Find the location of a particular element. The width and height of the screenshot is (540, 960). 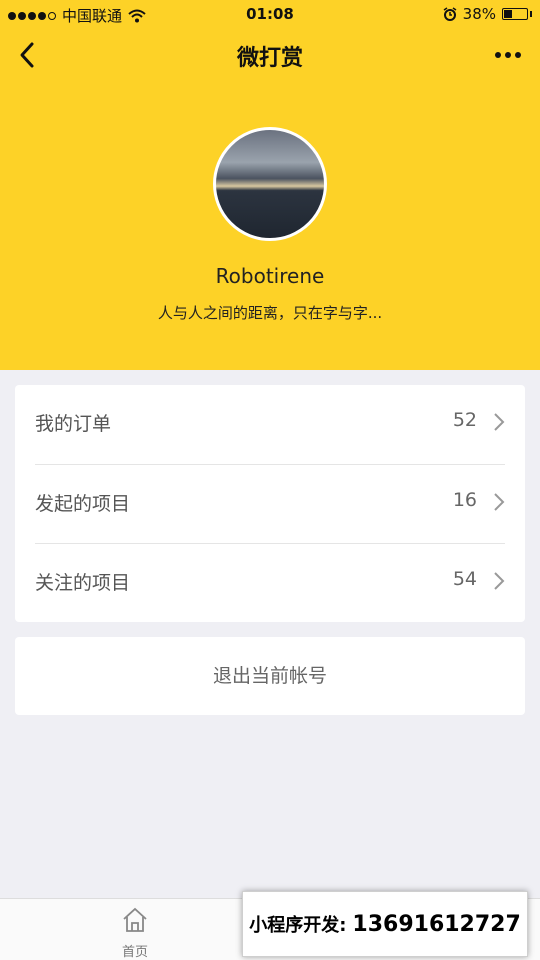

promo-phone: 13691612727 is located at coordinates (436, 924).